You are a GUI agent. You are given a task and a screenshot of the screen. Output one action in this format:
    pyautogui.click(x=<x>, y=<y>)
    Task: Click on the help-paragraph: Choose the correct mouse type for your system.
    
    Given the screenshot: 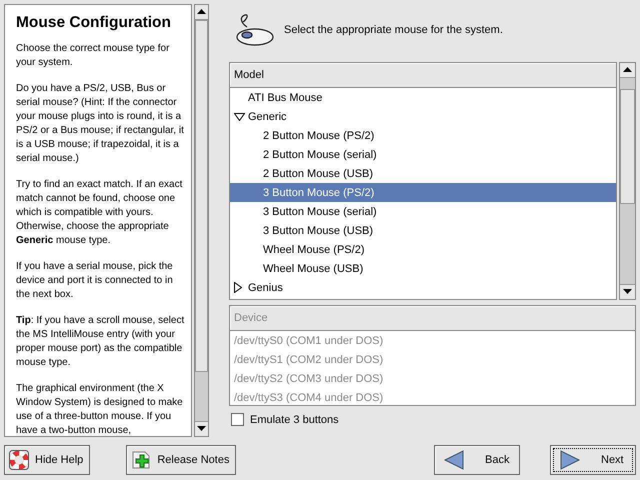 What is the action you would take?
    pyautogui.click(x=93, y=56)
    